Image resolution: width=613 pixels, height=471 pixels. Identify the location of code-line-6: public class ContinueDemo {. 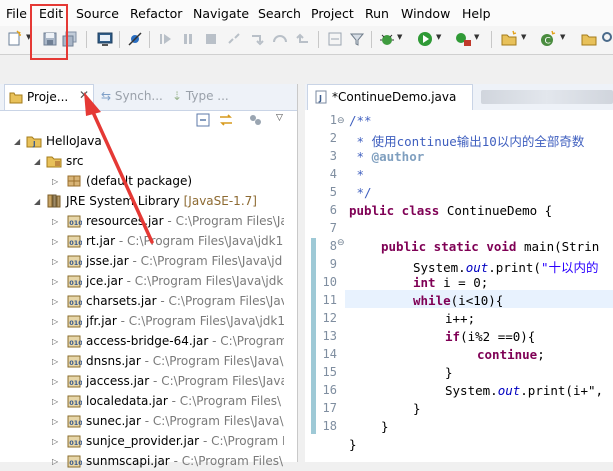
(450, 210).